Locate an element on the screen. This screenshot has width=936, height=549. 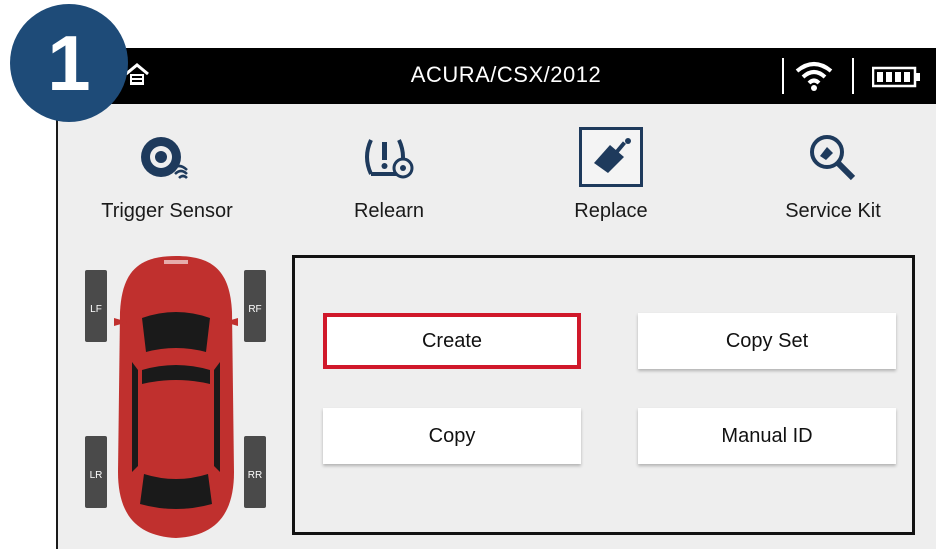
replace-icon-frame is located at coordinates (611, 157).